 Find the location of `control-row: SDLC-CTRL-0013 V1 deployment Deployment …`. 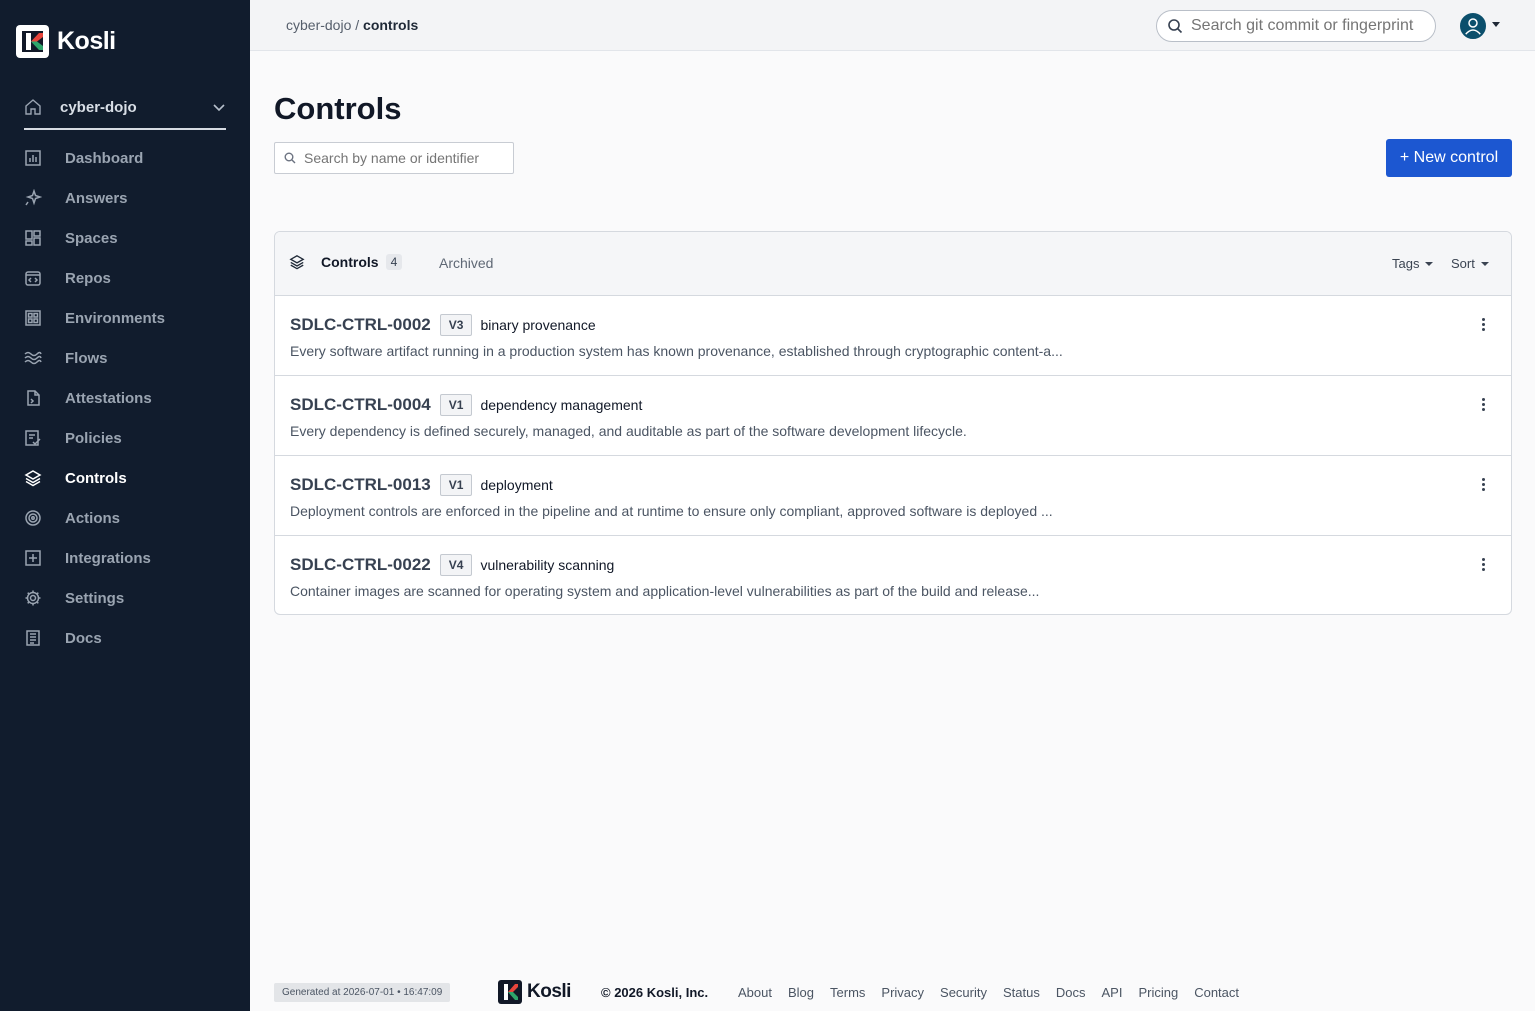

control-row: SDLC-CTRL-0013 V1 deployment Deployment … is located at coordinates (893, 496).